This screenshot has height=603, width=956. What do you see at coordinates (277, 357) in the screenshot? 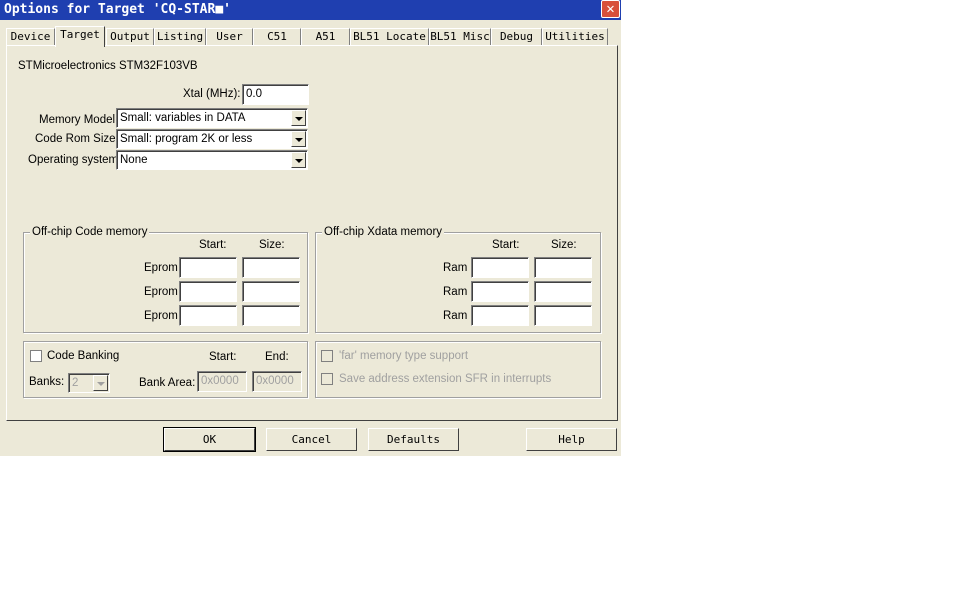
I see `bank-end-header: End:` at bounding box center [277, 357].